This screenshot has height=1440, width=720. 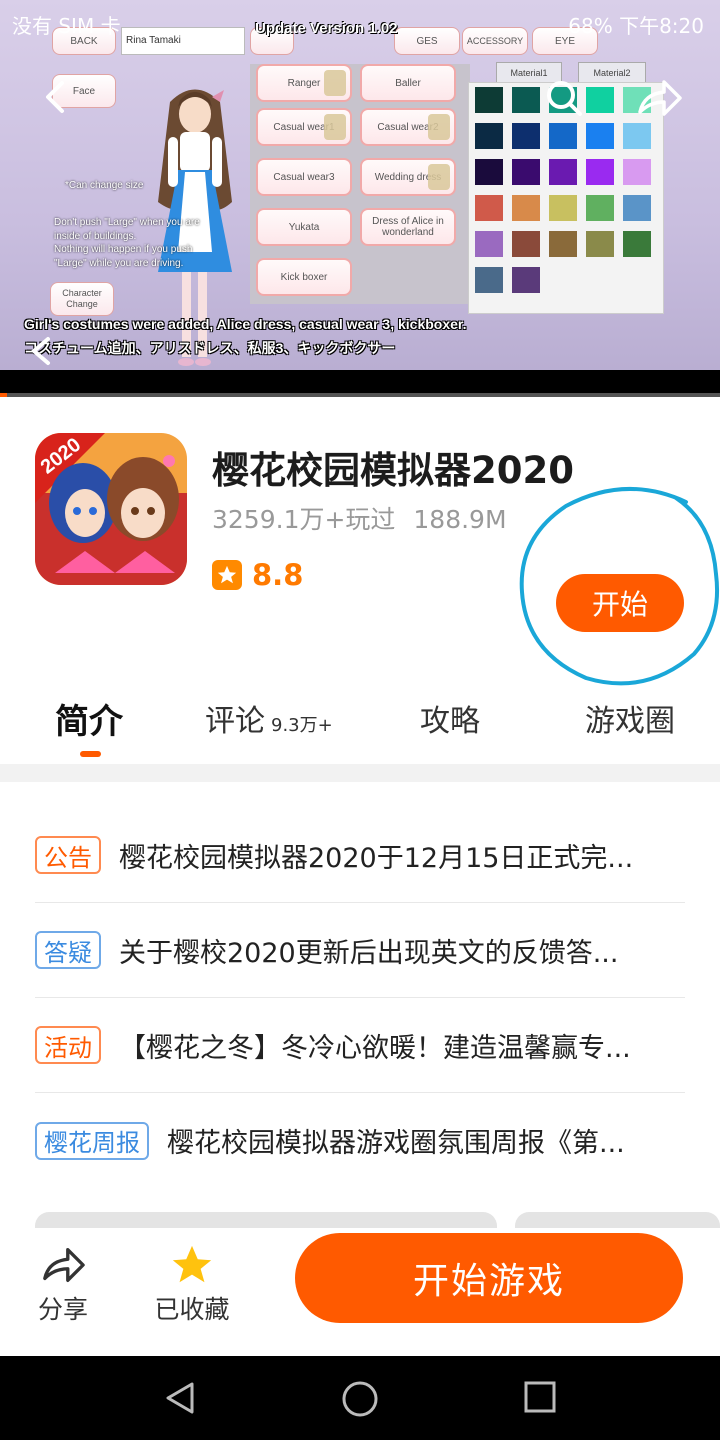 What do you see at coordinates (227, 575) in the screenshot?
I see `rating-star-icon` at bounding box center [227, 575].